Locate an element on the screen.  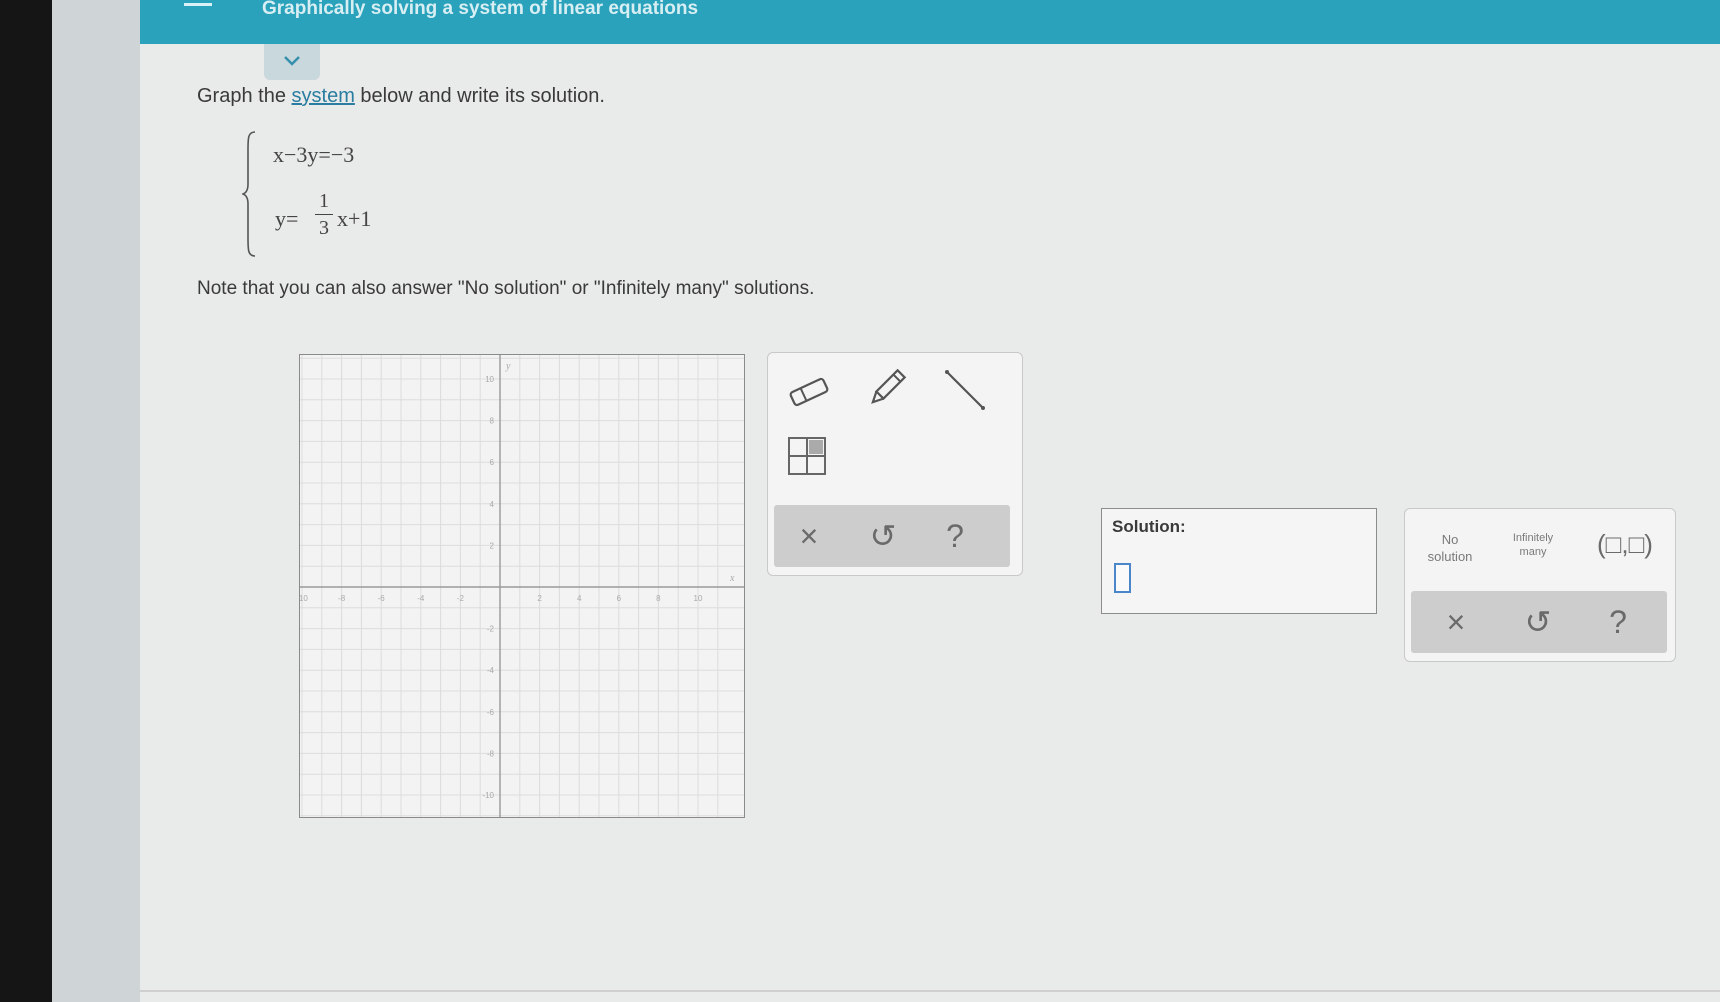
infinitely-many-line-1: Infinitely is located at coordinates (1533, 538).